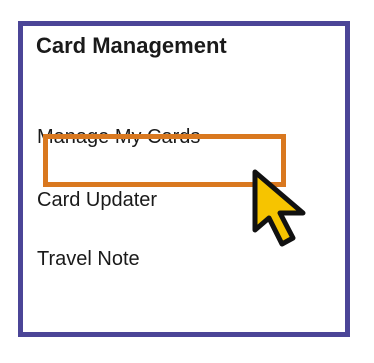 This screenshot has height=363, width=374. Describe the element at coordinates (88, 259) in the screenshot. I see `travel-note-link: Travel Note` at that location.